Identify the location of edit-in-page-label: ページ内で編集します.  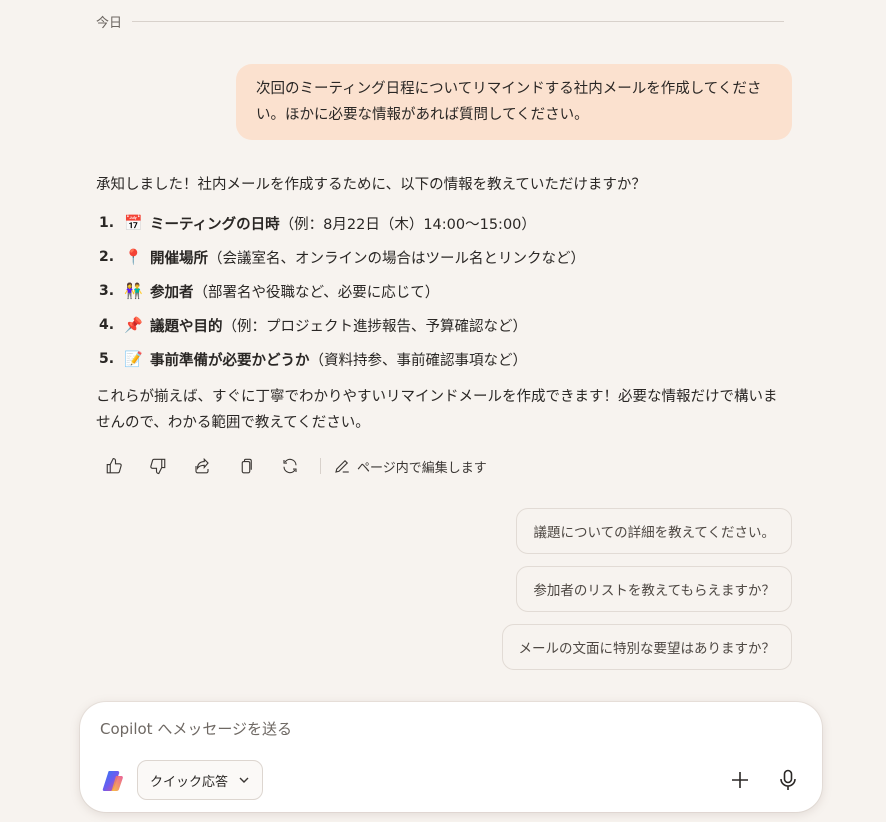
(422, 468).